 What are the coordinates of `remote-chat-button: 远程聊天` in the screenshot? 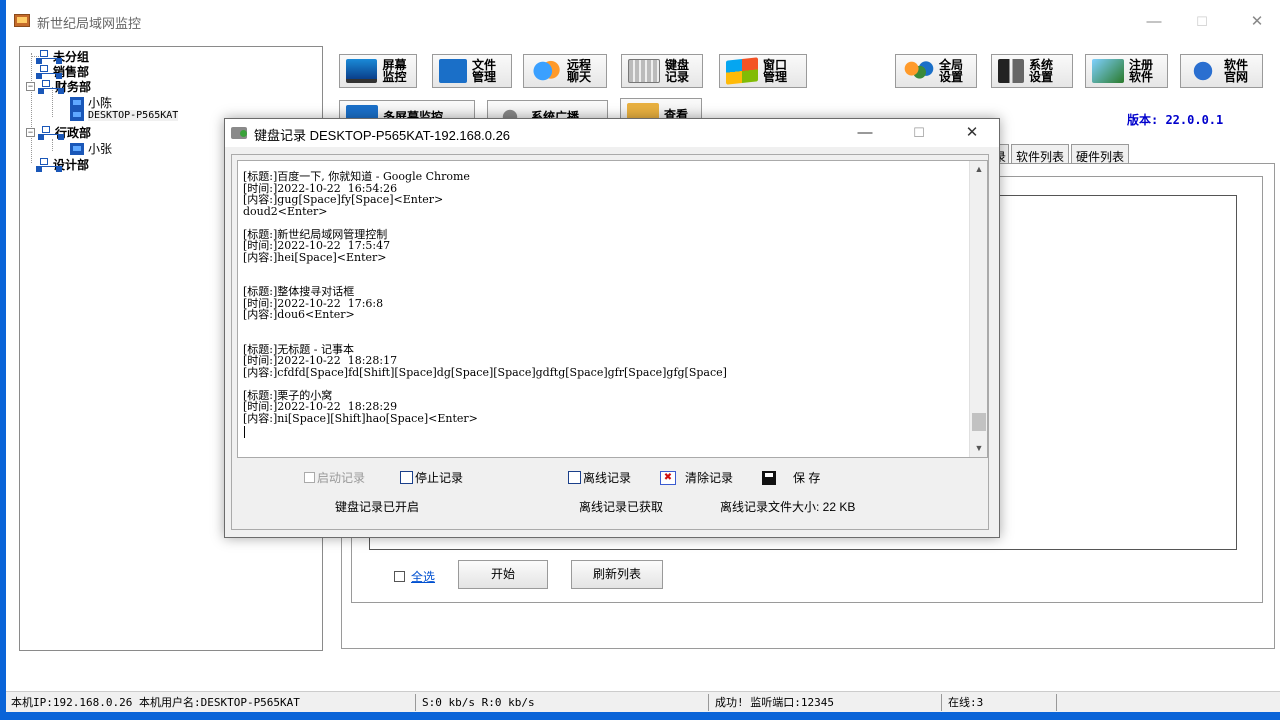 It's located at (565, 71).